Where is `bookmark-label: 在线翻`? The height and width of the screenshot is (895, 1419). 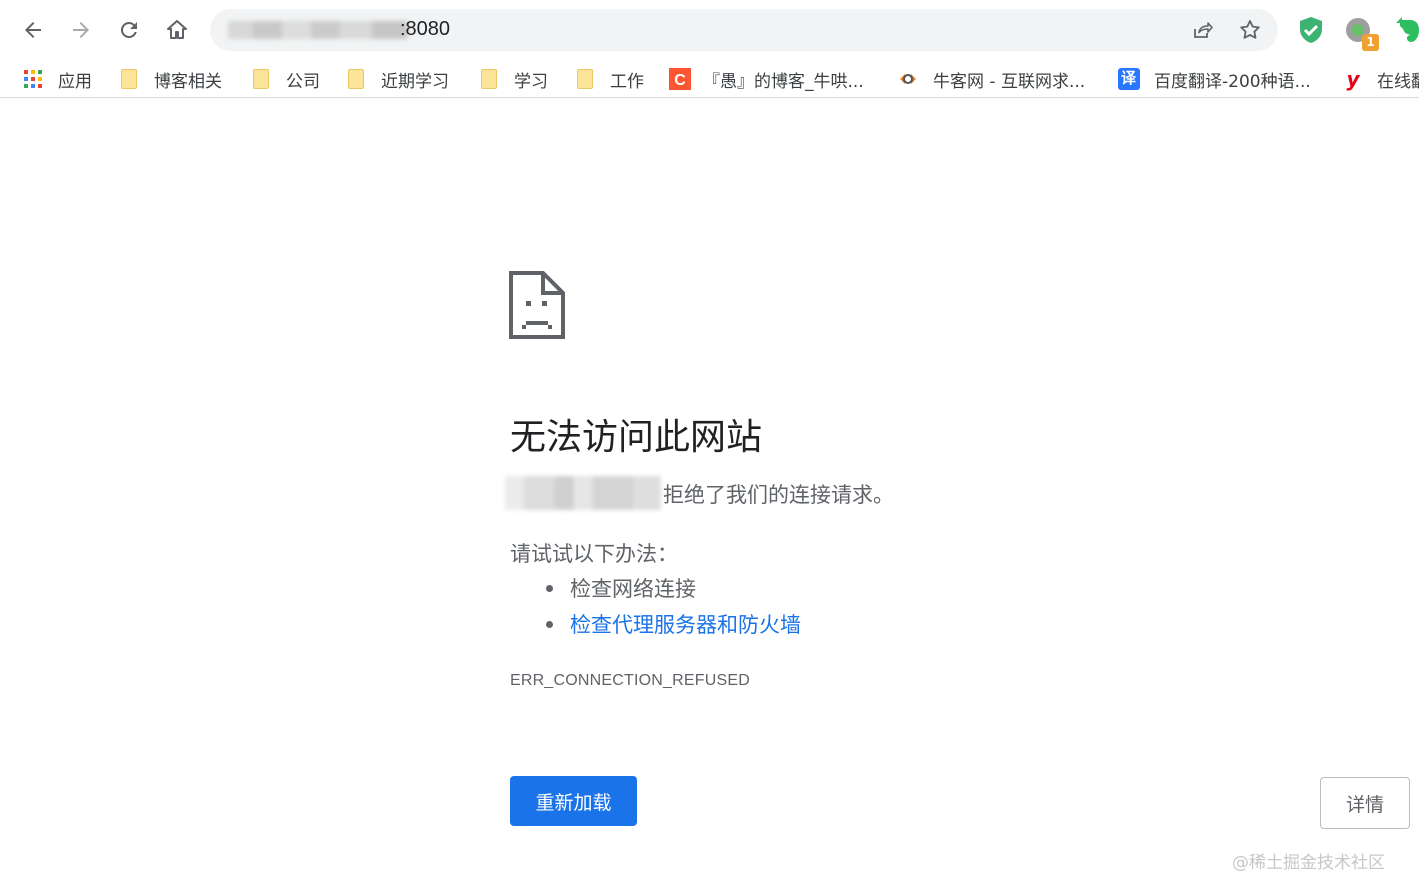
bookmark-label: 在线翻 is located at coordinates (1398, 81).